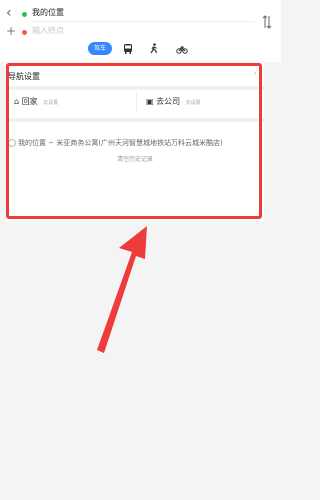  I want to click on tab-drive: 驾车, so click(100, 48).